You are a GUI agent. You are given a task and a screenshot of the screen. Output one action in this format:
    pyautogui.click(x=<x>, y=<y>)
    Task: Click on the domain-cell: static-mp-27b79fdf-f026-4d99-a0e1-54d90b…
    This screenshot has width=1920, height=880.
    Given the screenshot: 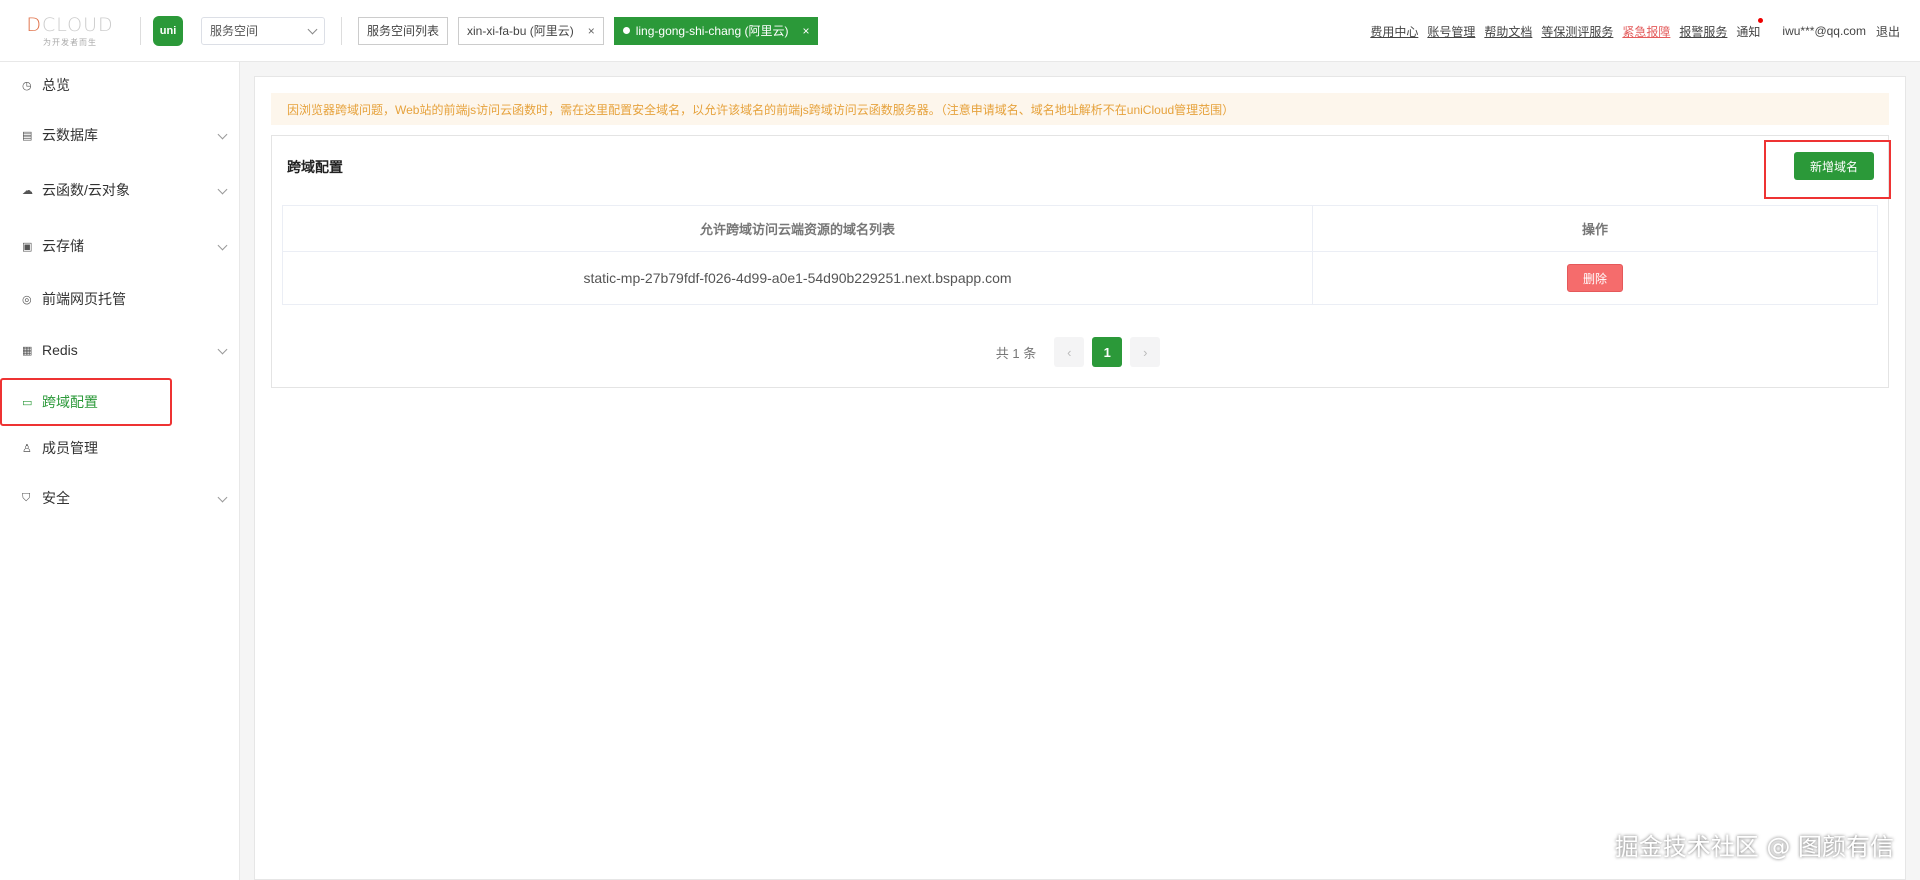 What is the action you would take?
    pyautogui.click(x=797, y=278)
    